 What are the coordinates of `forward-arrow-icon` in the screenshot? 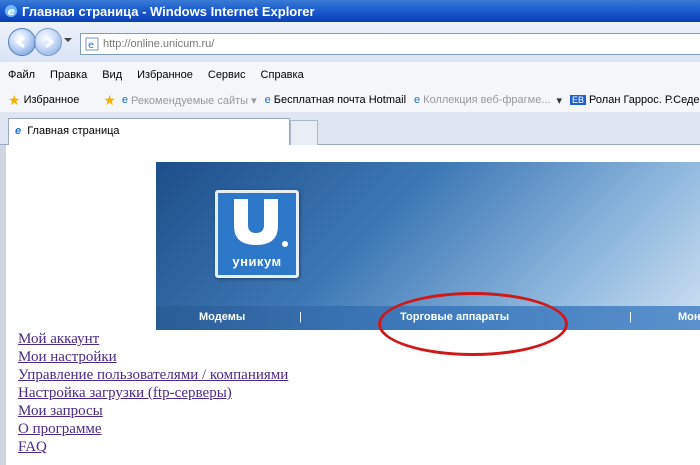 It's located at (50, 42).